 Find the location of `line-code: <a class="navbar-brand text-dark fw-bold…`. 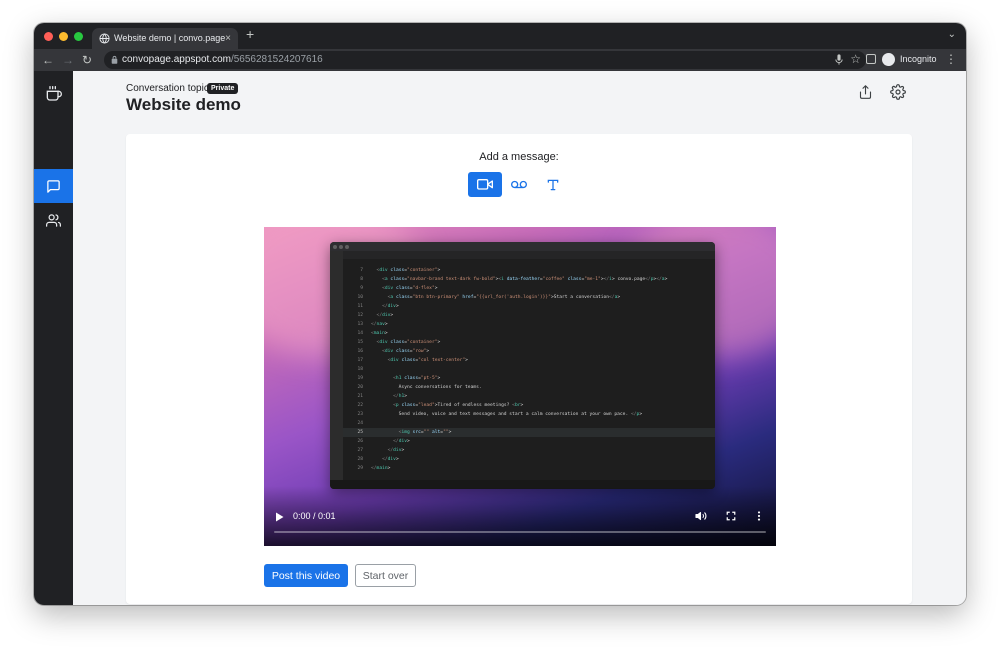

line-code: <a class="navbar-brand text-dark fw-bold… is located at coordinates (525, 279).